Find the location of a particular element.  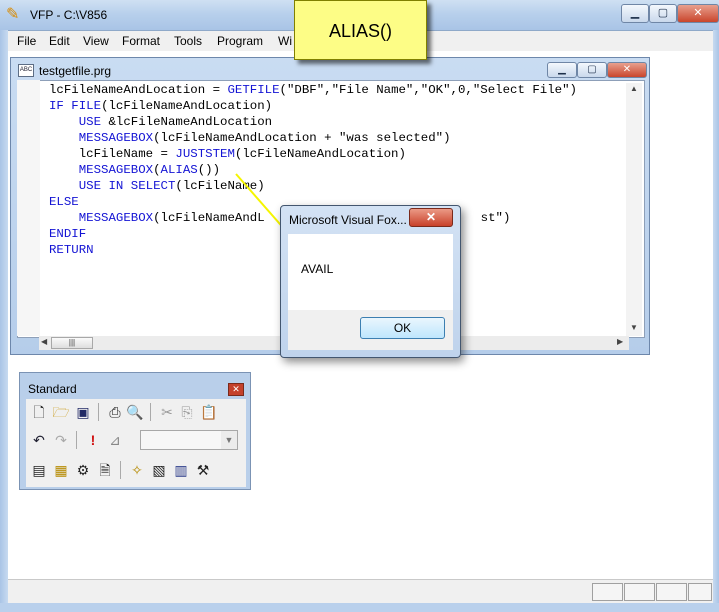

chevron-down-icon: ▼ is located at coordinates (229, 440).